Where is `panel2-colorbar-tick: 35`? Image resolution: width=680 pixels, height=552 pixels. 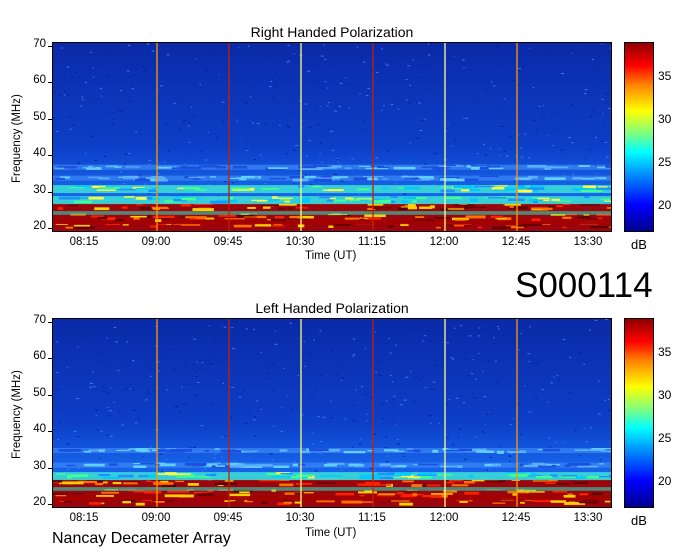 panel2-colorbar-tick: 35 is located at coordinates (665, 351).